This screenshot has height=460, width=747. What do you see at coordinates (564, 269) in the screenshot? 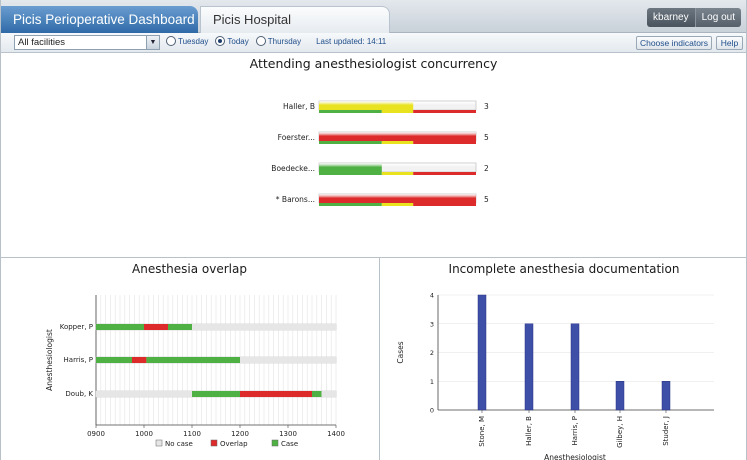
I see `documentation-title: Incomplete anesthesia documentation` at bounding box center [564, 269].